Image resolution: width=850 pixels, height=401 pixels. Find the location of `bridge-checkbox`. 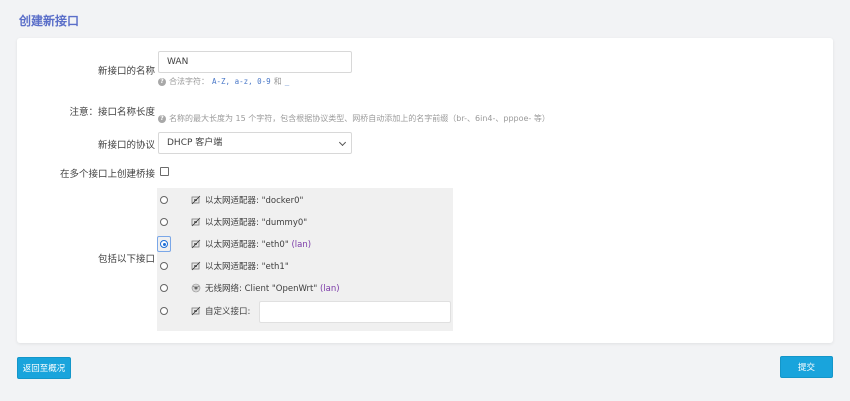

bridge-checkbox is located at coordinates (164, 171).